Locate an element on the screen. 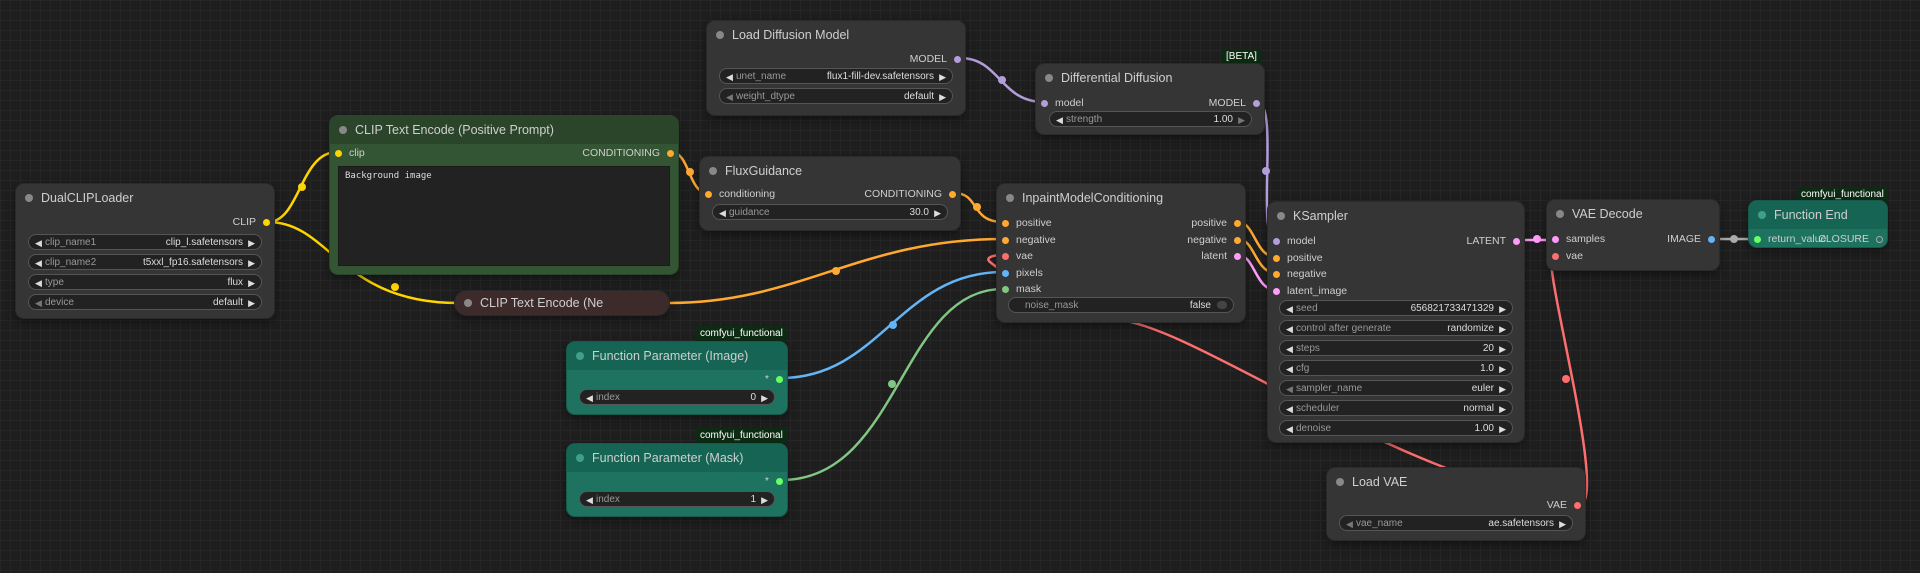 The image size is (1920, 573). input-clip: clip is located at coordinates (350, 153).